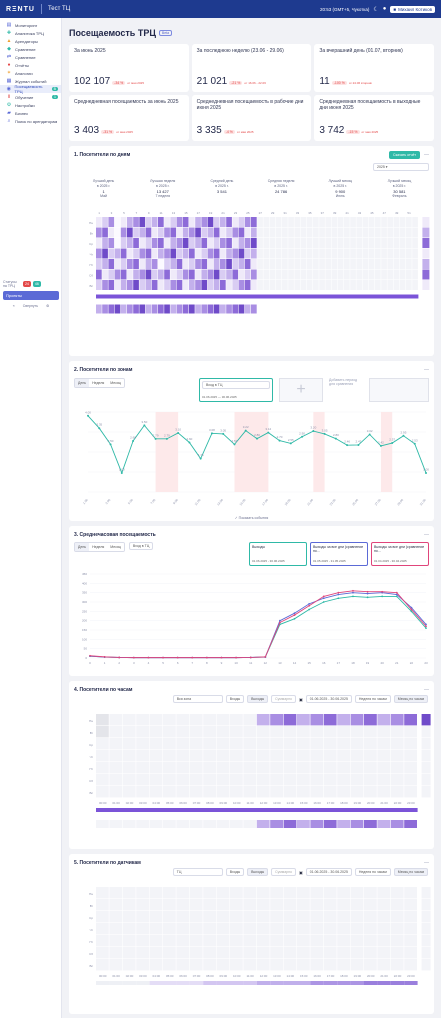 This screenshot has height=1018, width=441. I want to click on projects-button: Проекты, so click(31, 295).